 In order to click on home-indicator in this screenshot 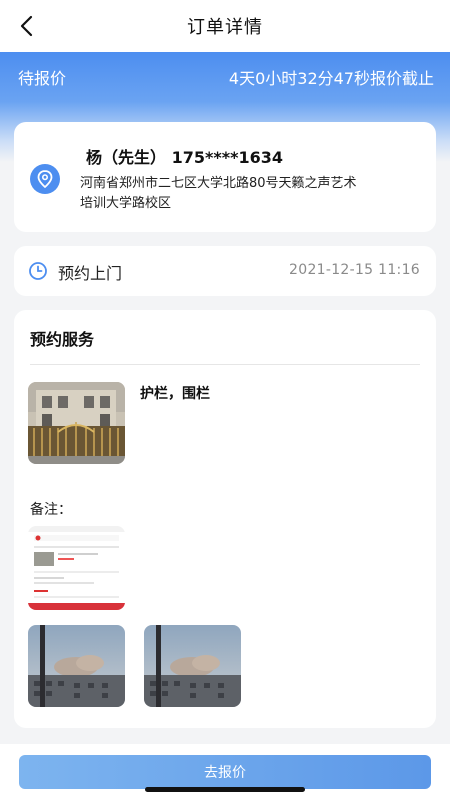, I will do `click(225, 789)`.